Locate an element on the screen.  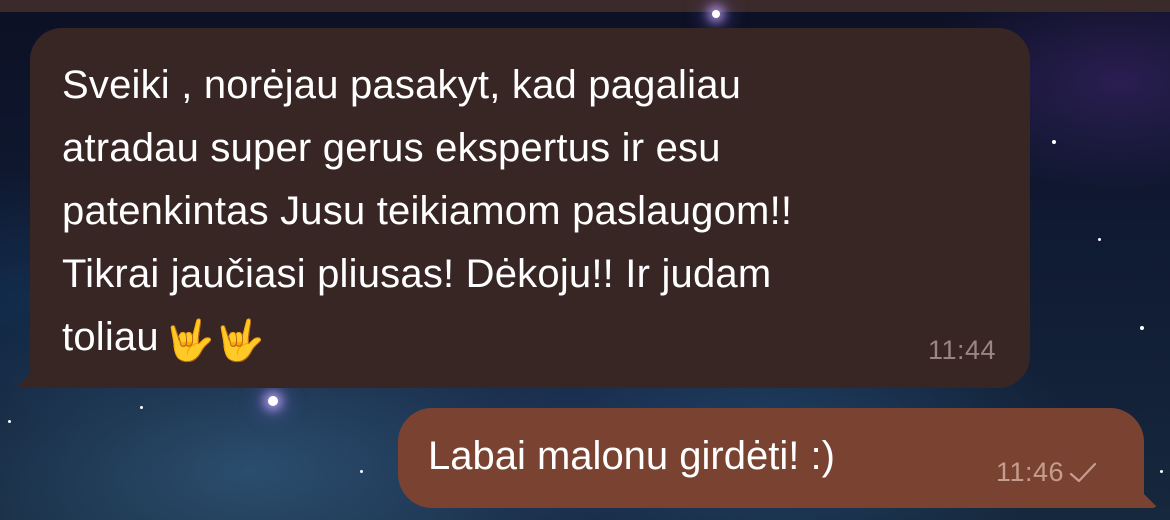
message-timestamp: 11:46 is located at coordinates (1029, 472).